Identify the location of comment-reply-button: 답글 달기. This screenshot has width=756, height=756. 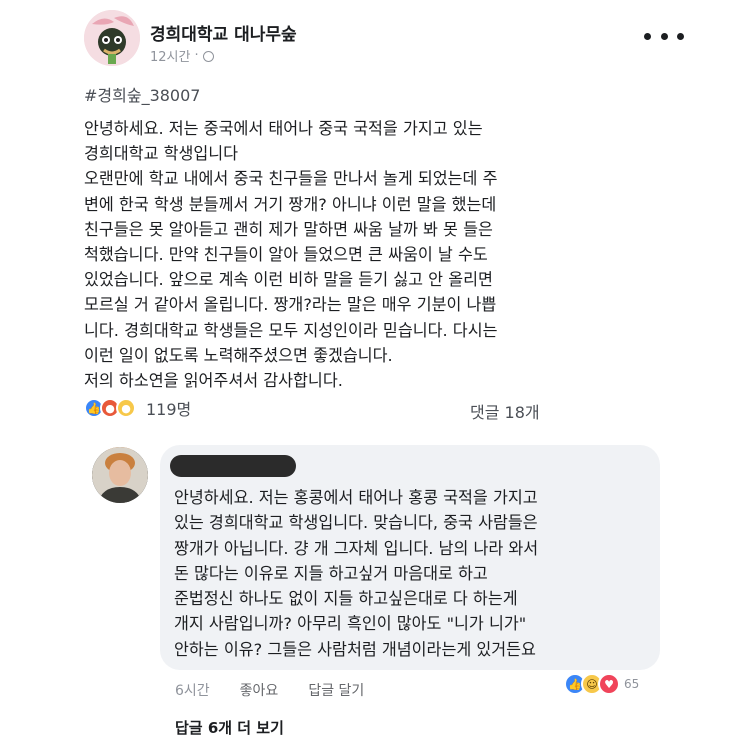
(336, 690).